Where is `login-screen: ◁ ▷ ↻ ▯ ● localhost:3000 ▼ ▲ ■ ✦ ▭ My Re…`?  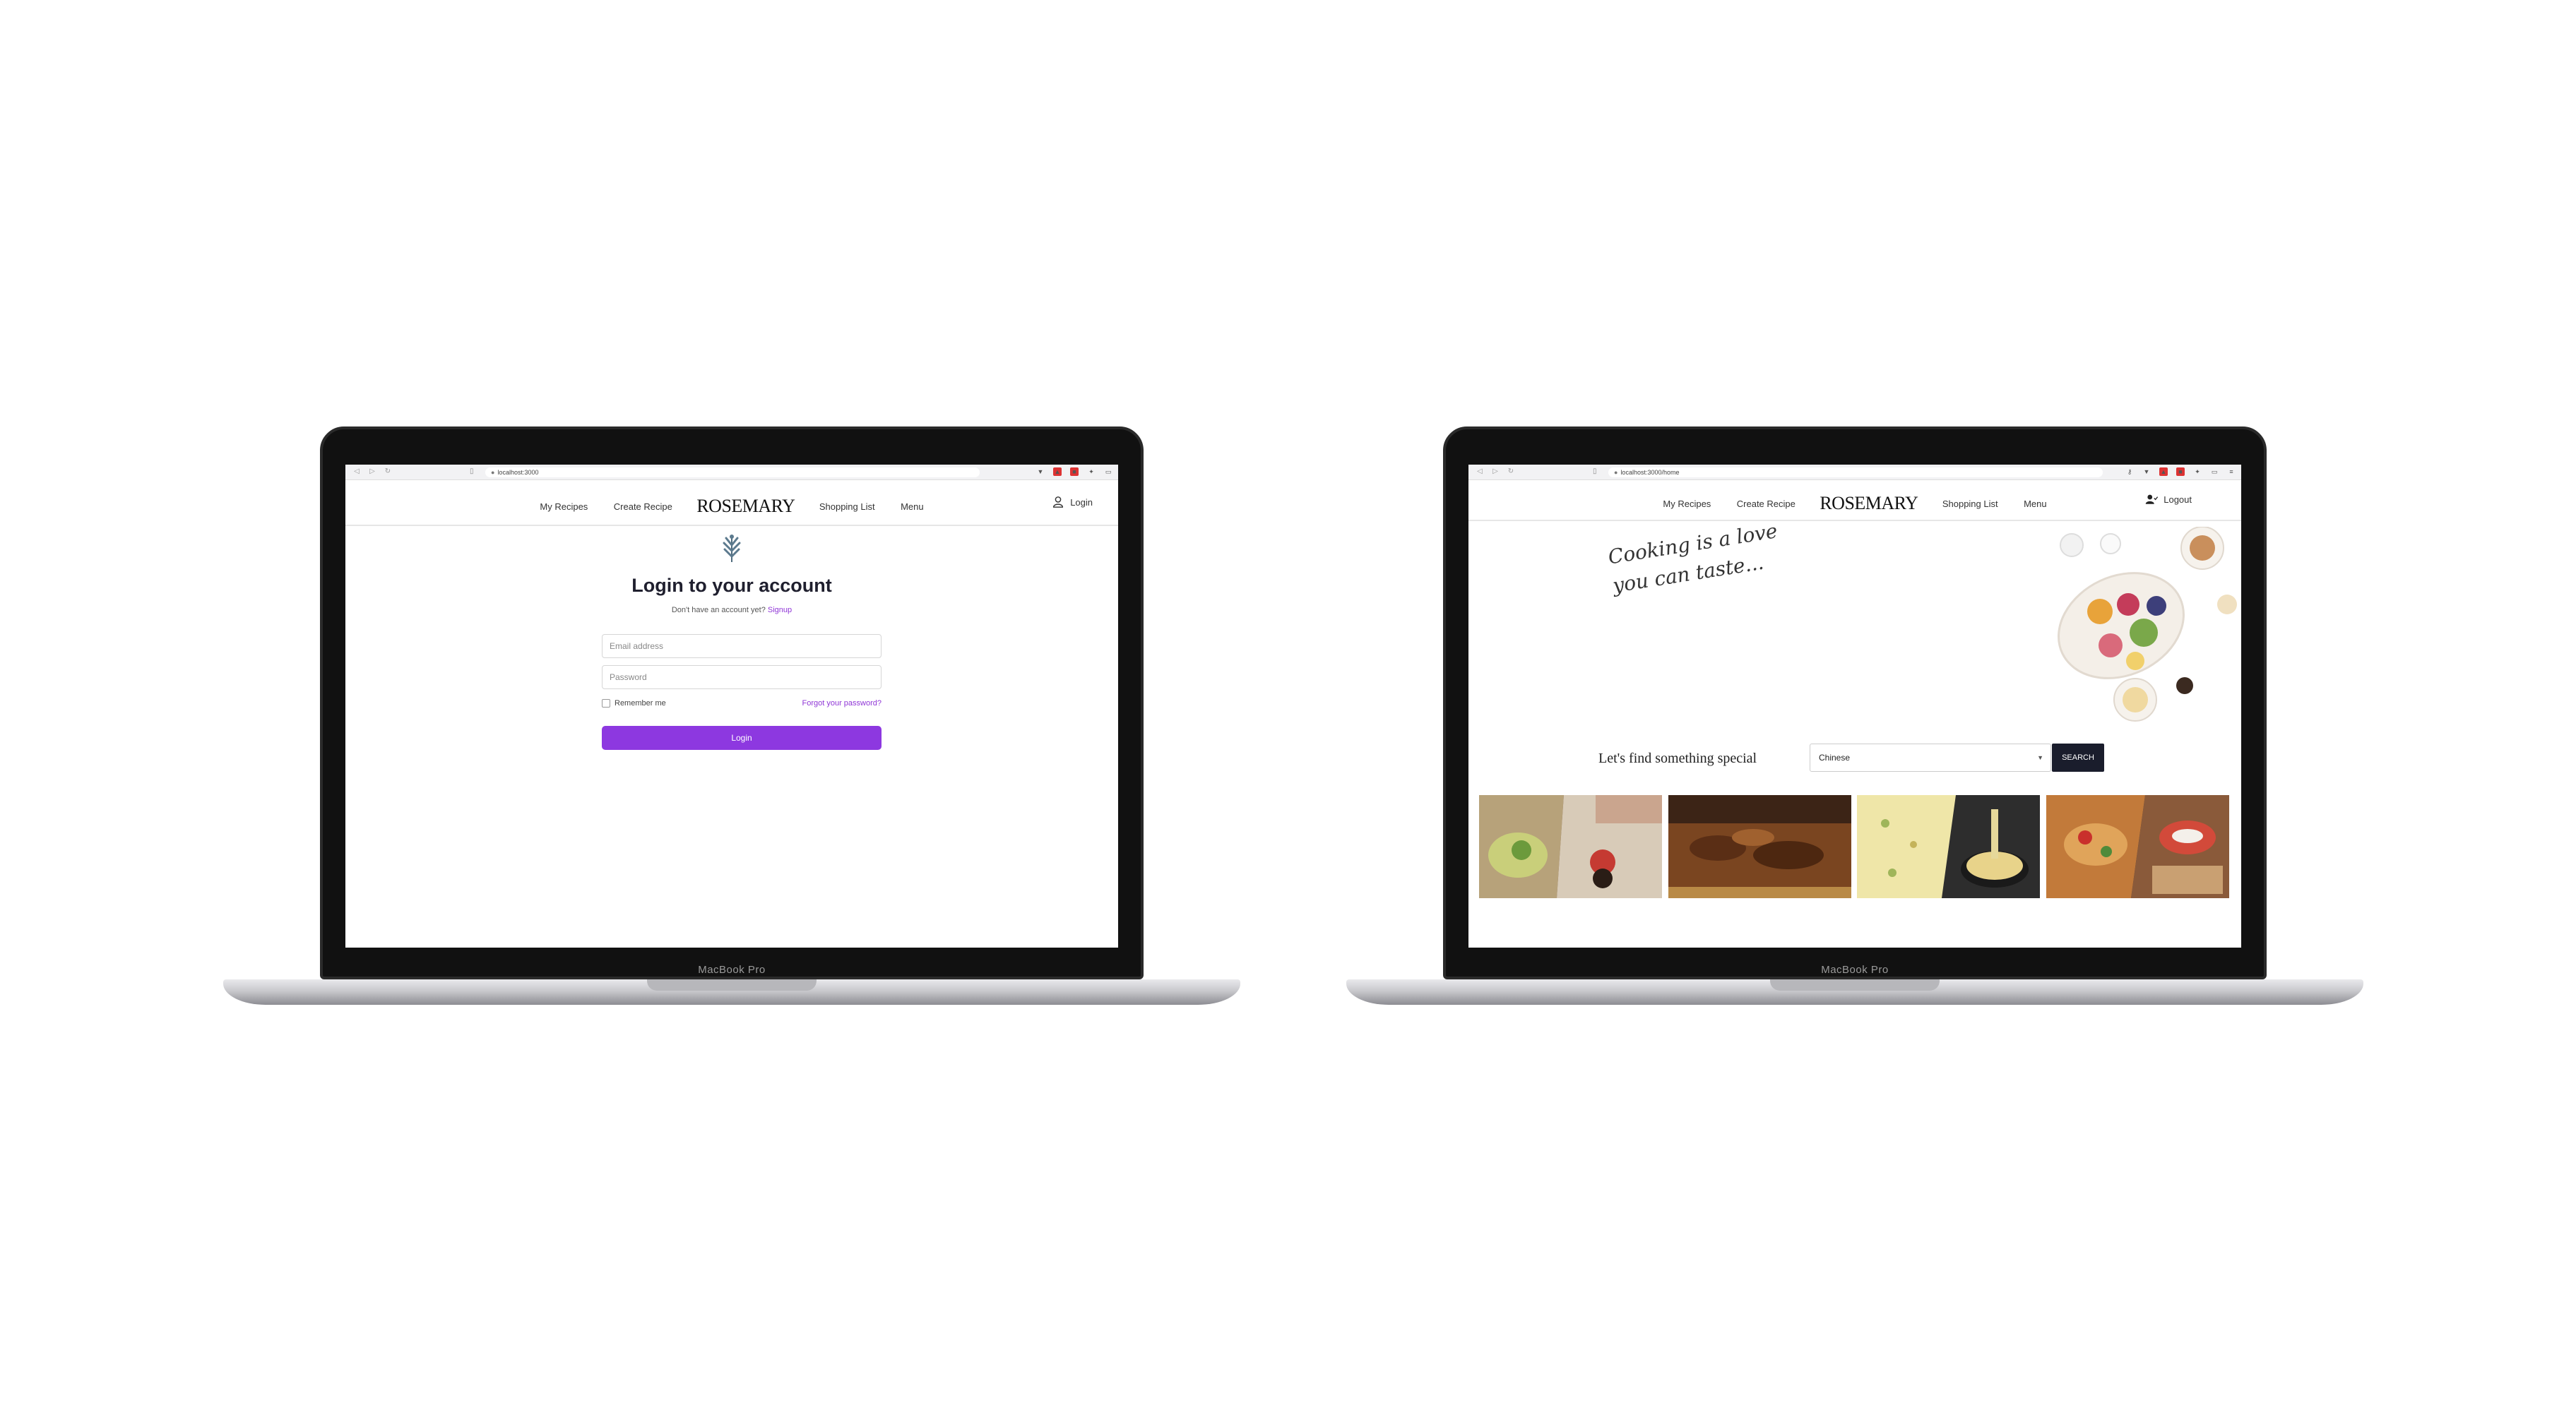 login-screen: ◁ ▷ ↻ ▯ ● localhost:3000 ▼ ▲ ■ ✦ ▭ My Re… is located at coordinates (731, 706).